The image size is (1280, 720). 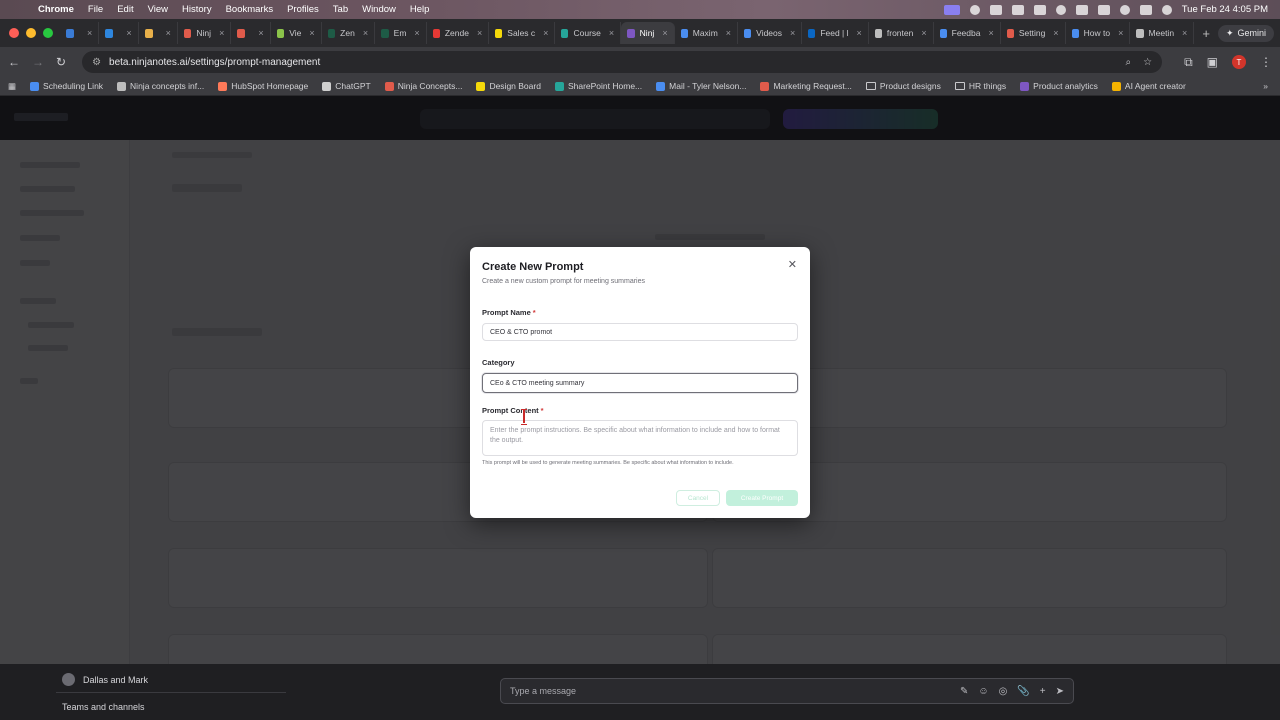 What do you see at coordinates (61, 62) in the screenshot?
I see `reload-icon: ↻` at bounding box center [61, 62].